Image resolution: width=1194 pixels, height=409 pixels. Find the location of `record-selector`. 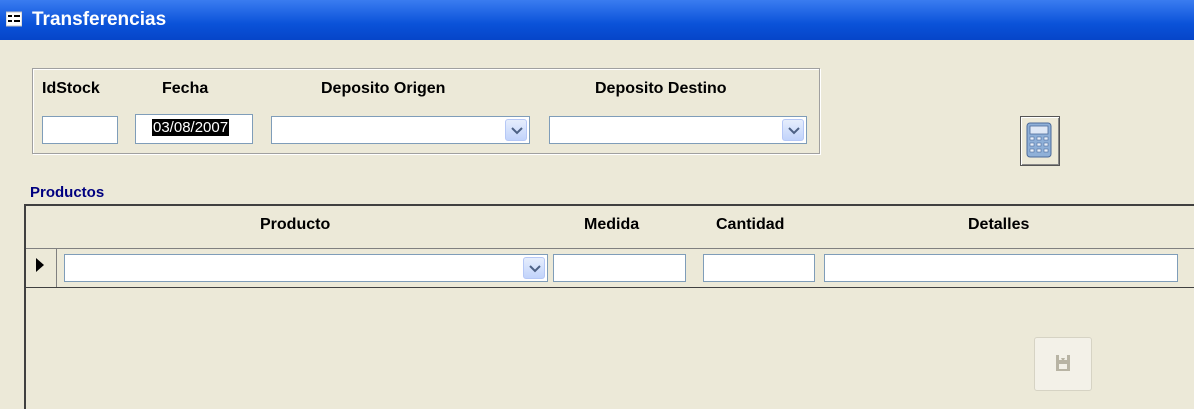

record-selector is located at coordinates (41, 268).